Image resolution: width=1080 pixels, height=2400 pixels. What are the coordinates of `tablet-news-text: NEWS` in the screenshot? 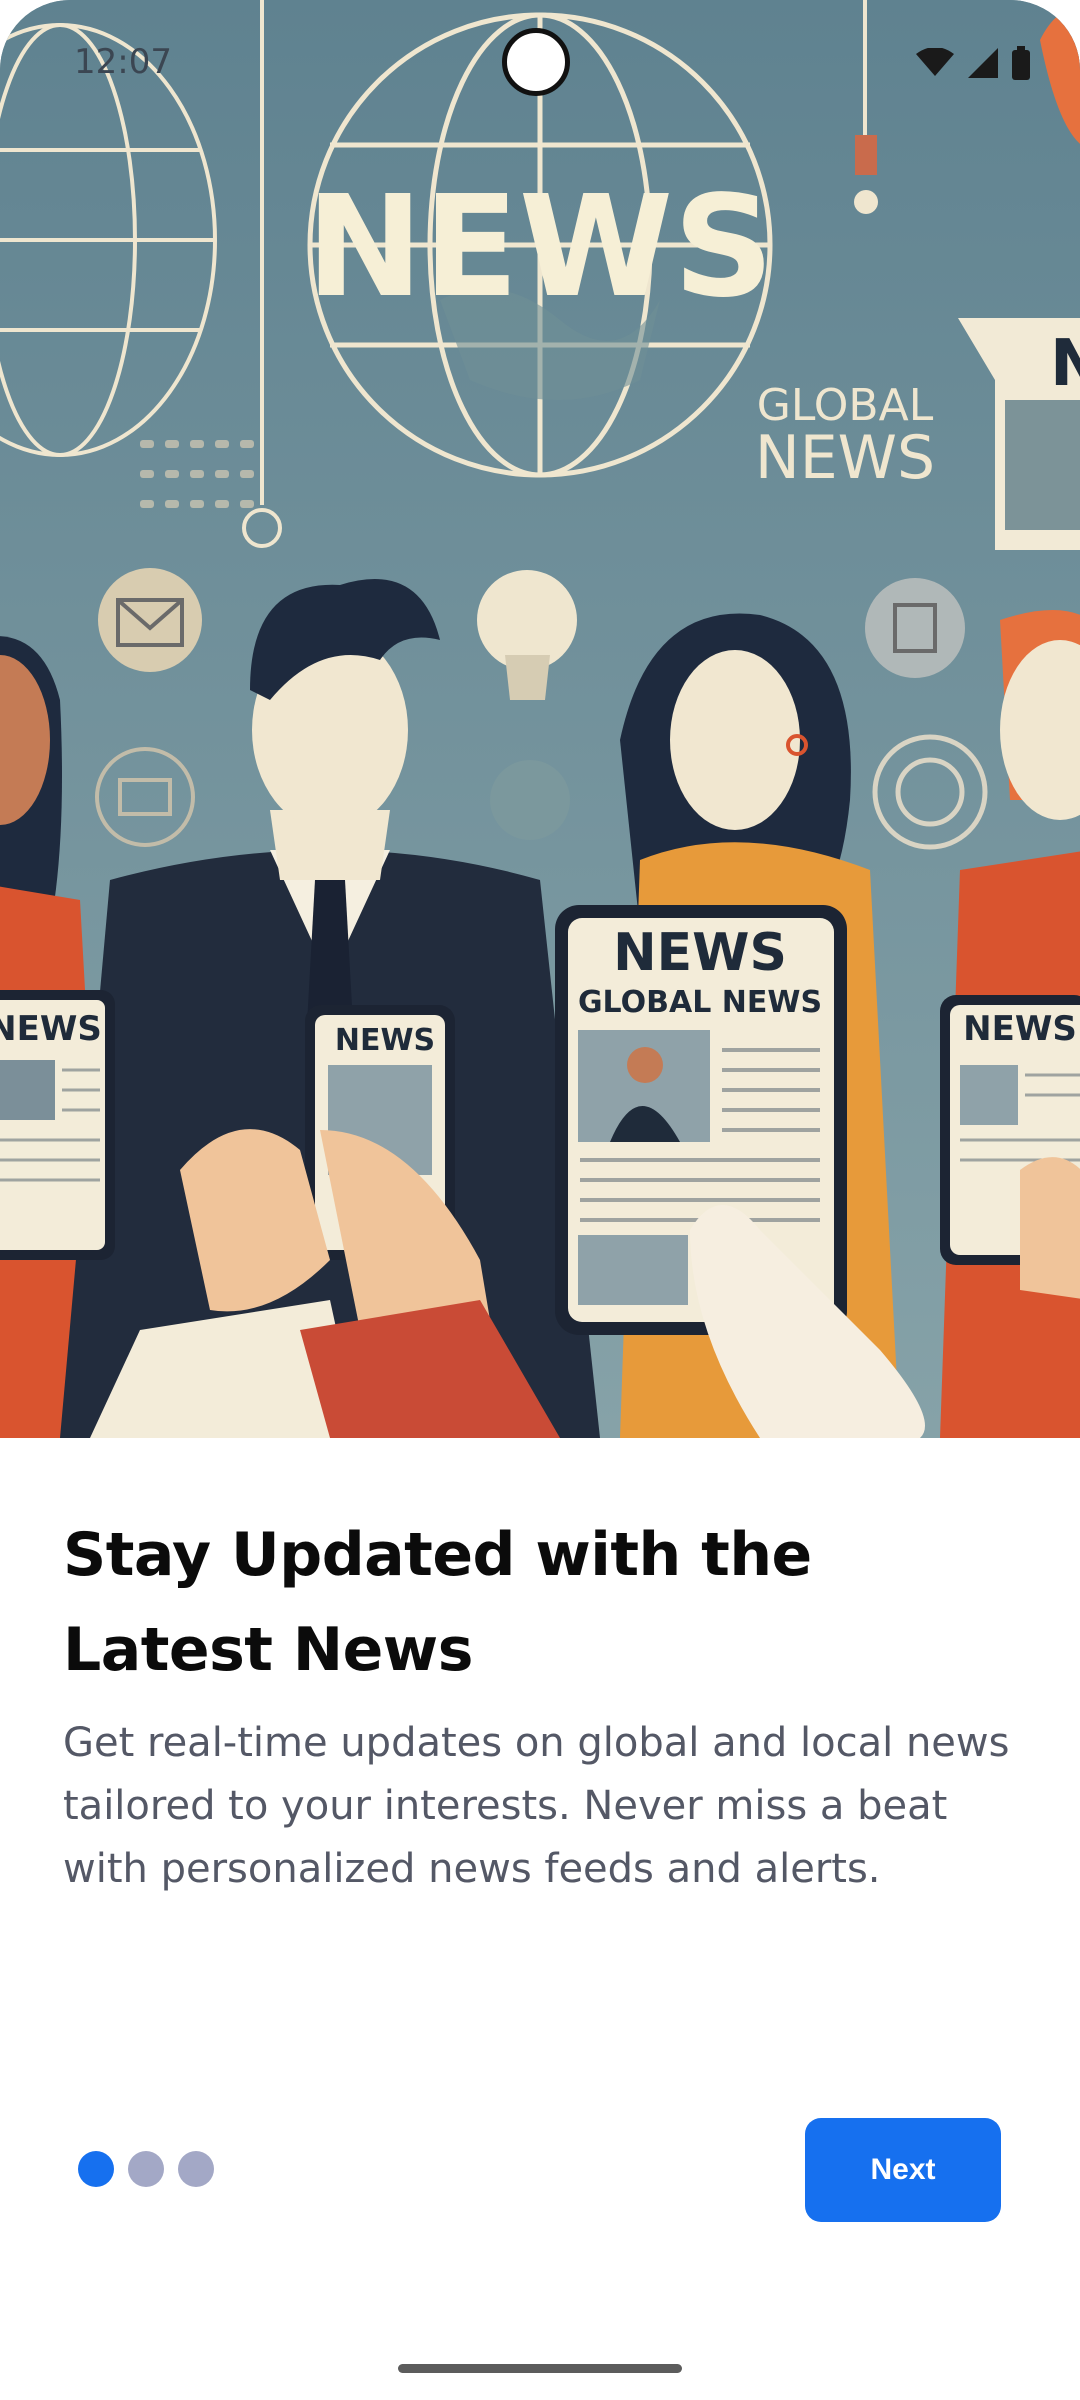 It's located at (700, 953).